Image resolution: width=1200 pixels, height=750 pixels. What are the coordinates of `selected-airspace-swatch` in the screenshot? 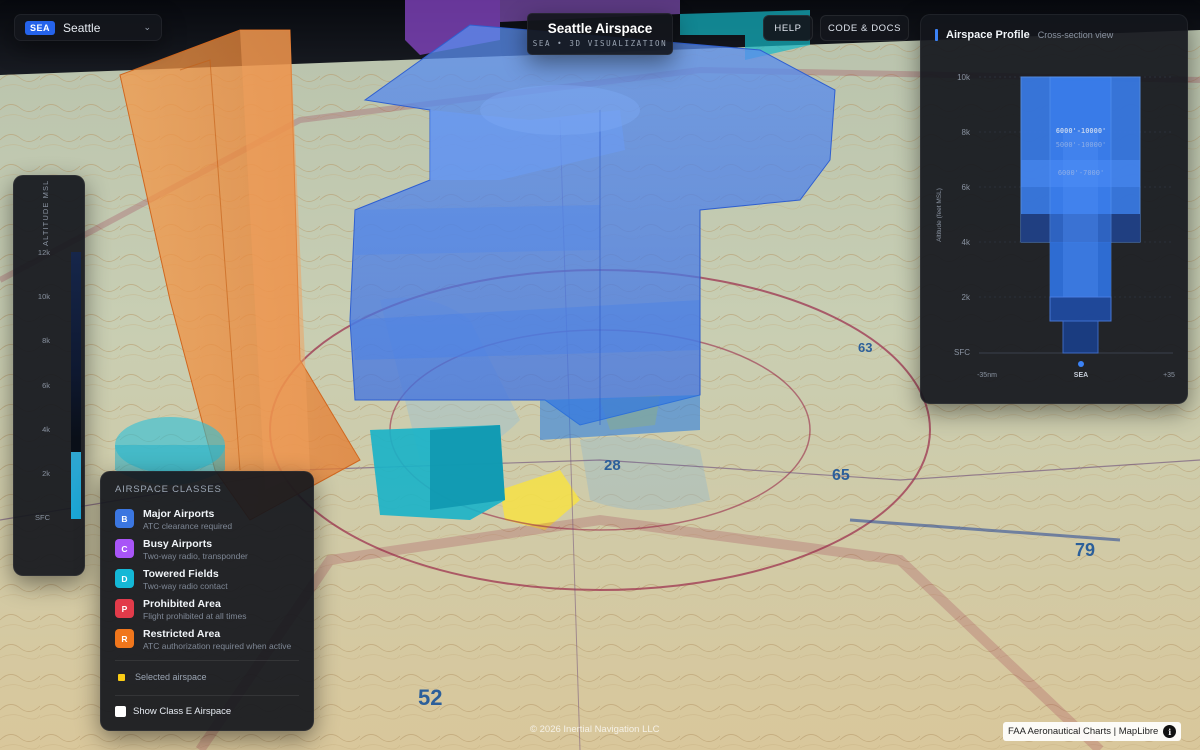 It's located at (121, 677).